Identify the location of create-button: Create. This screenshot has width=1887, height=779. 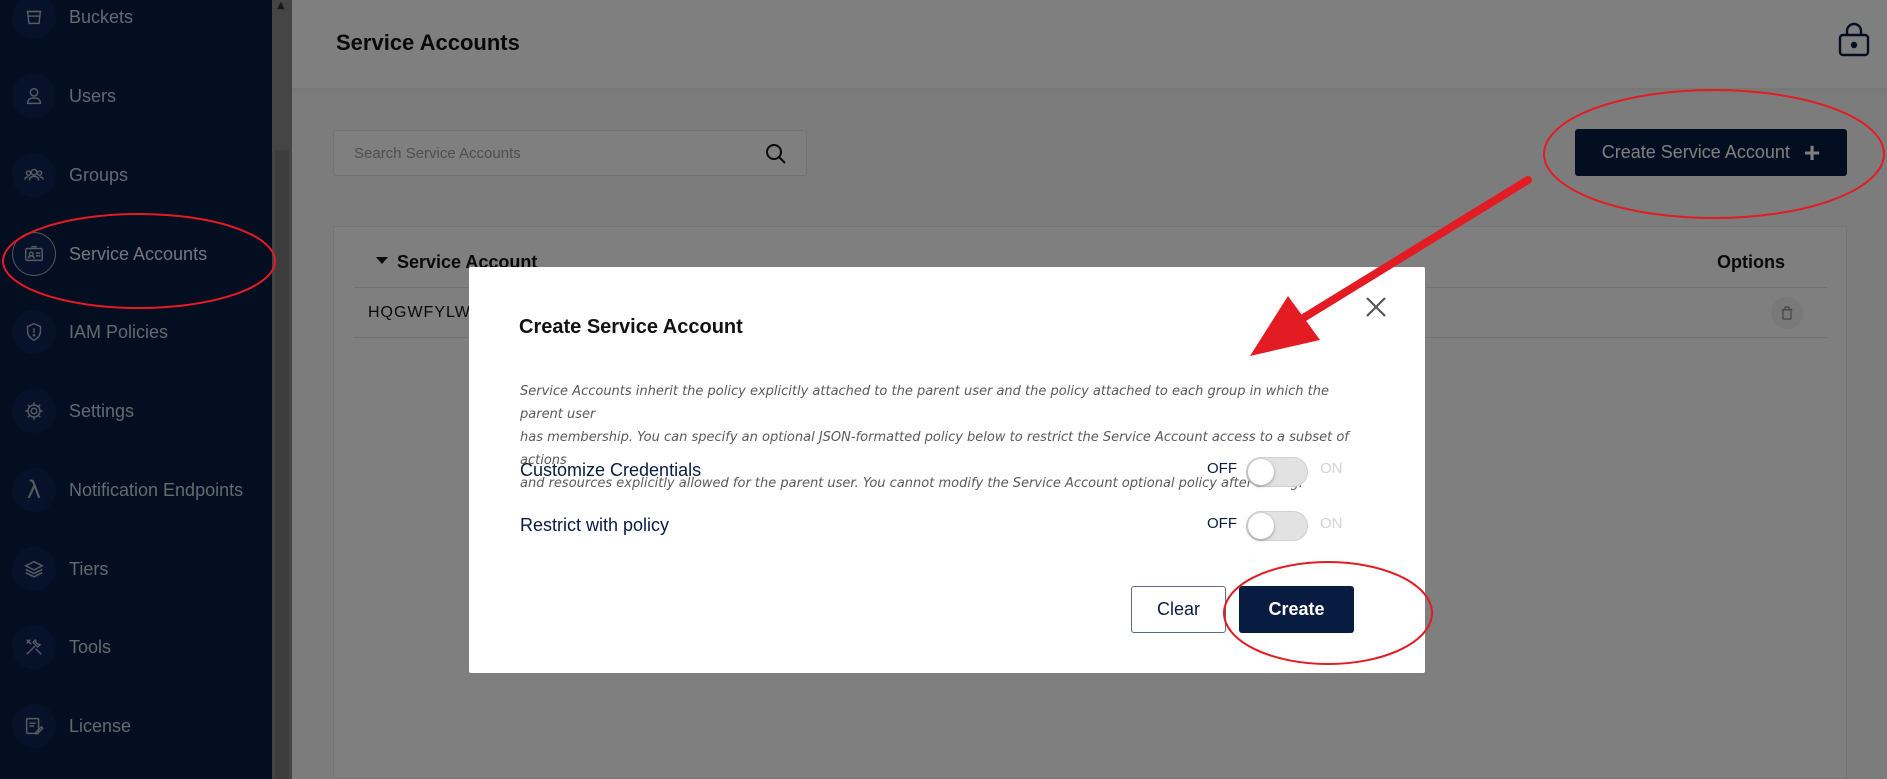
(1296, 609).